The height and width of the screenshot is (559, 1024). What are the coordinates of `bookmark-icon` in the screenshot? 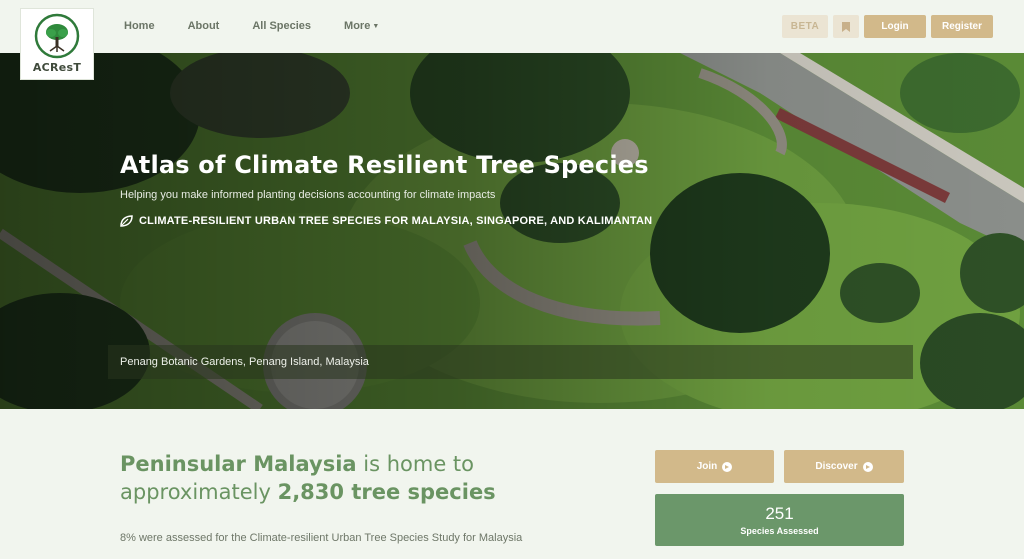 It's located at (846, 26).